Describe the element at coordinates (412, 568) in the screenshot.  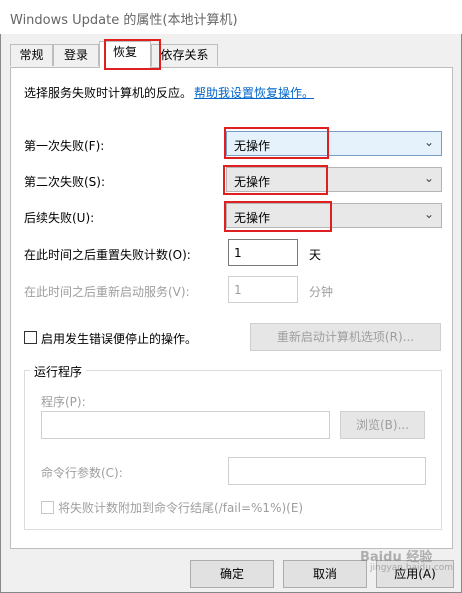
I see `watermark-url: jingyan.baidu.com` at that location.